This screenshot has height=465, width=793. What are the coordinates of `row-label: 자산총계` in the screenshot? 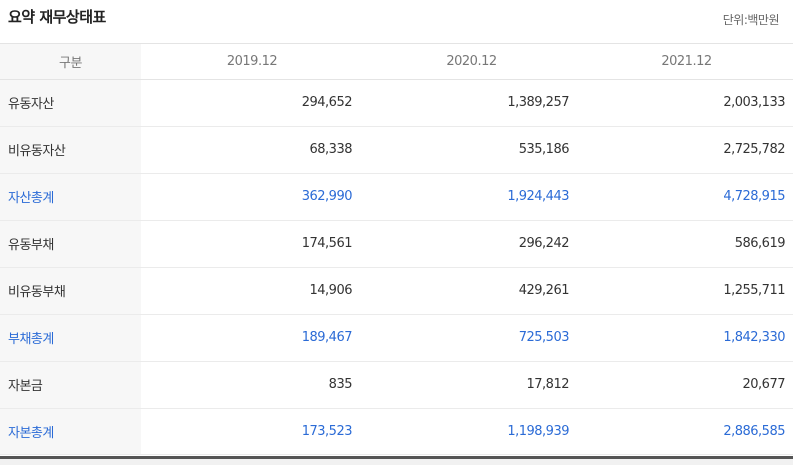 It's located at (70, 197).